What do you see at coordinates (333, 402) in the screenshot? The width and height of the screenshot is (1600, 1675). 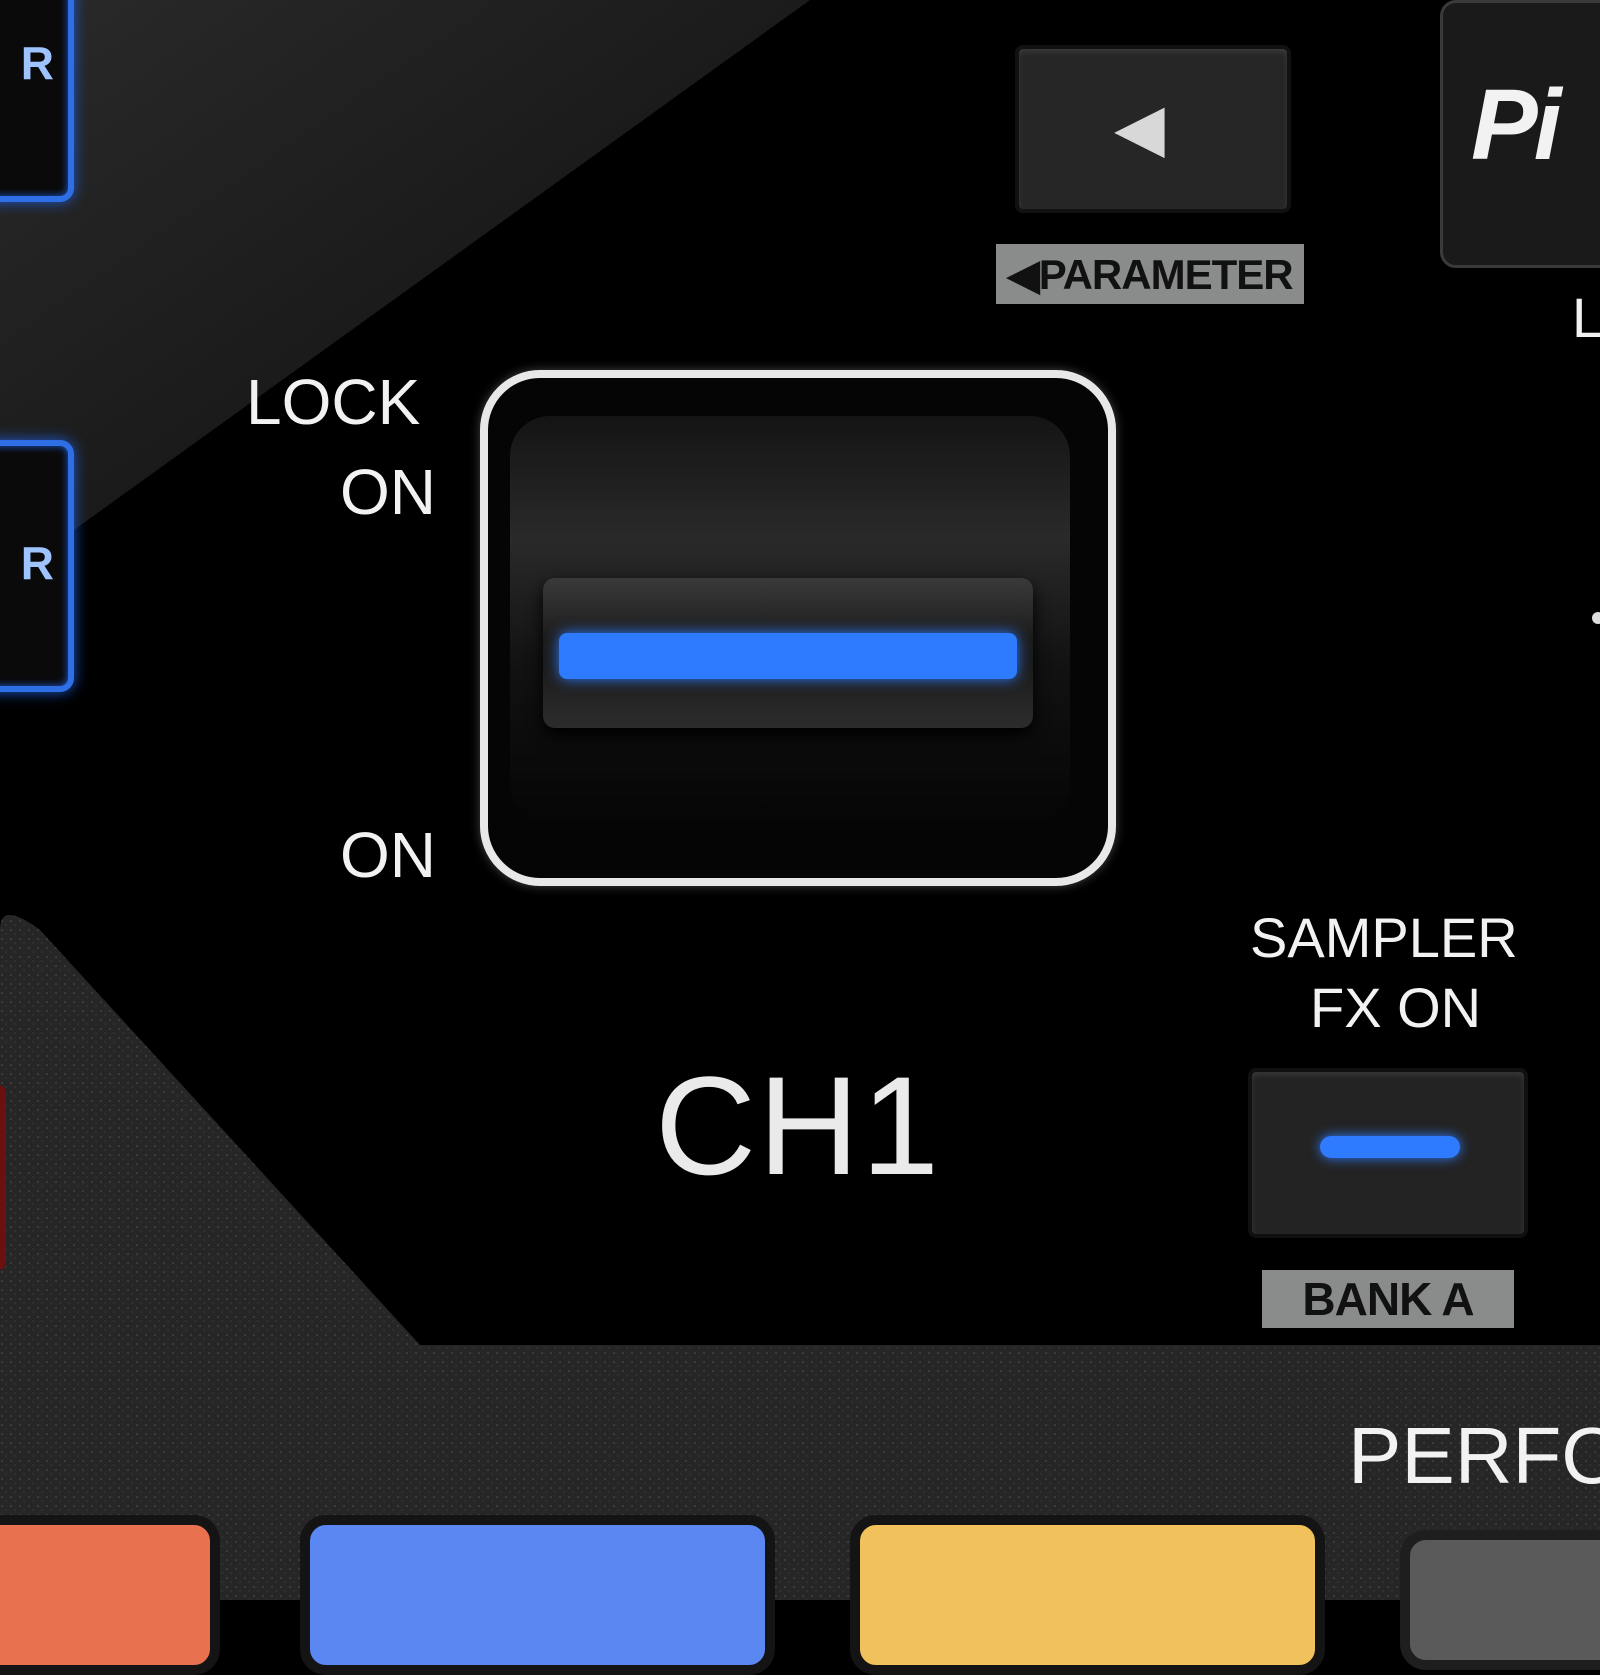 I see `lock-label: LOCK` at bounding box center [333, 402].